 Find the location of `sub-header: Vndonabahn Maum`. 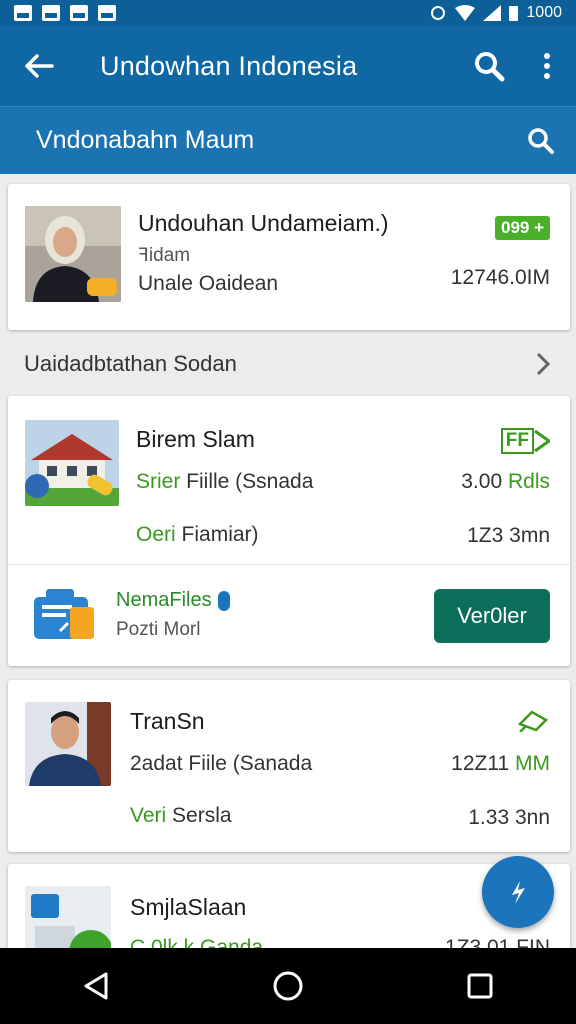

sub-header: Vndonabahn Maum is located at coordinates (288, 140).